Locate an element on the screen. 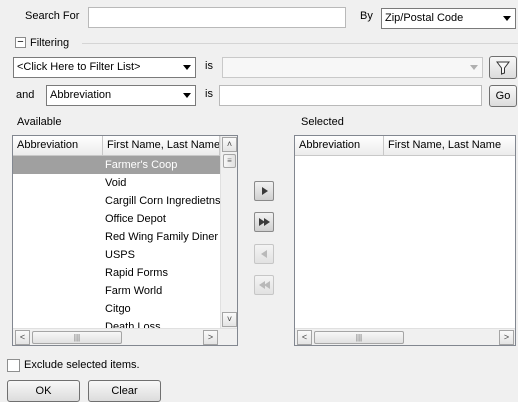  scroll-down-icon: ˅ is located at coordinates (229, 319).